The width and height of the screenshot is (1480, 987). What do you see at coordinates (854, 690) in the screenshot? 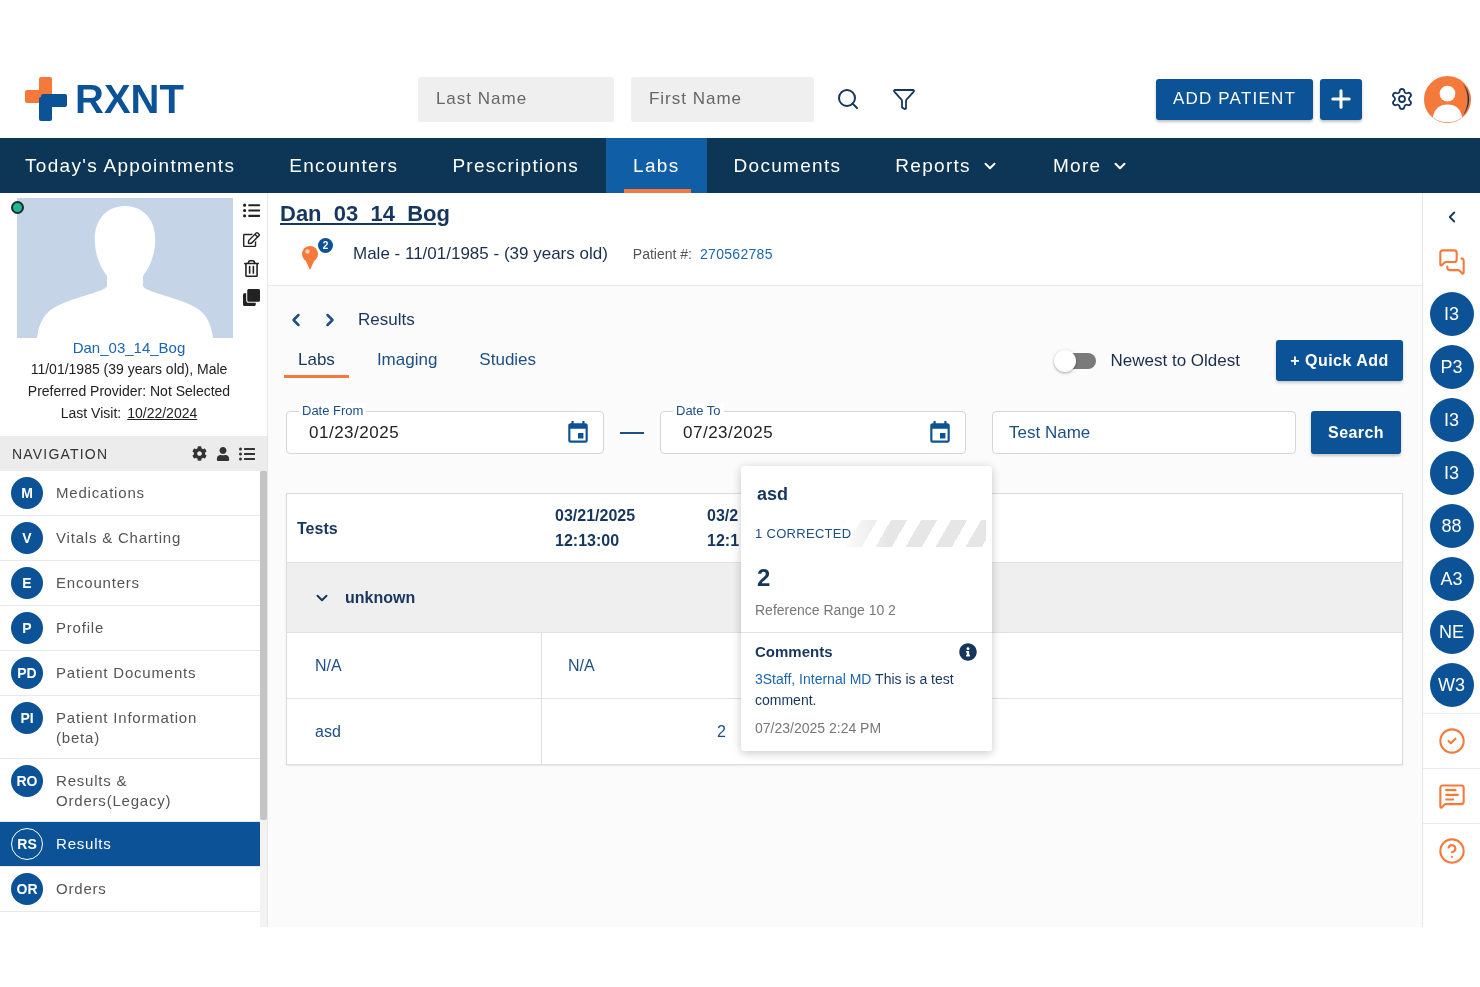
I see `comment-text: 3Staff, Internal MD This is a test comment.` at bounding box center [854, 690].